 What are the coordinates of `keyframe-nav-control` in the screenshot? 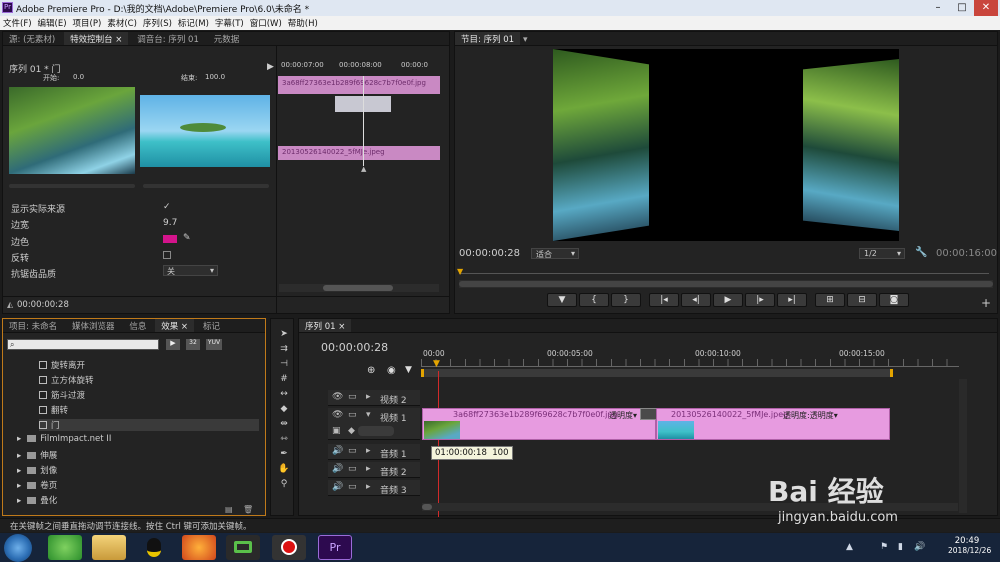 It's located at (376, 431).